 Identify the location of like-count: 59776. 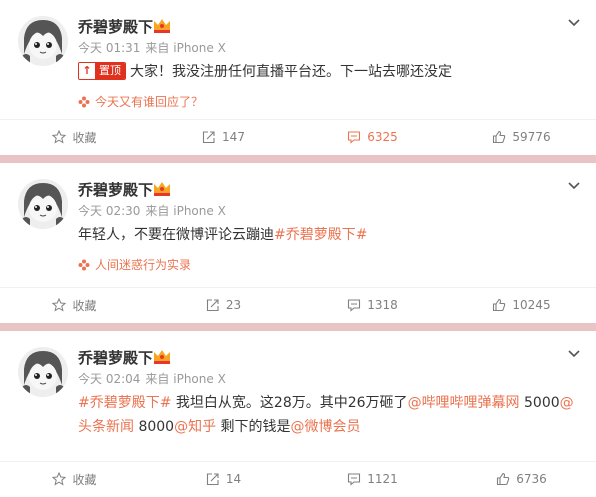
(531, 137).